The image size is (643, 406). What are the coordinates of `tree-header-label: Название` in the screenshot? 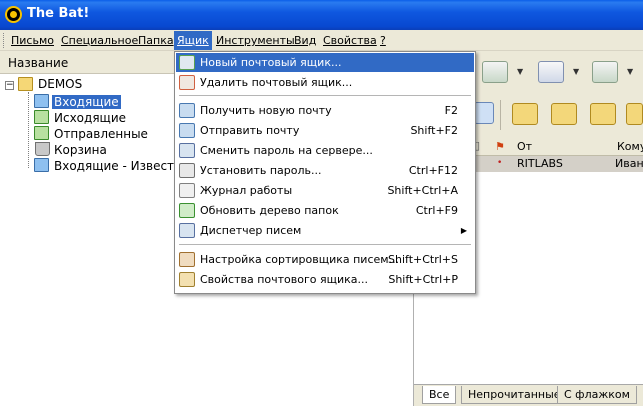 It's located at (38, 63).